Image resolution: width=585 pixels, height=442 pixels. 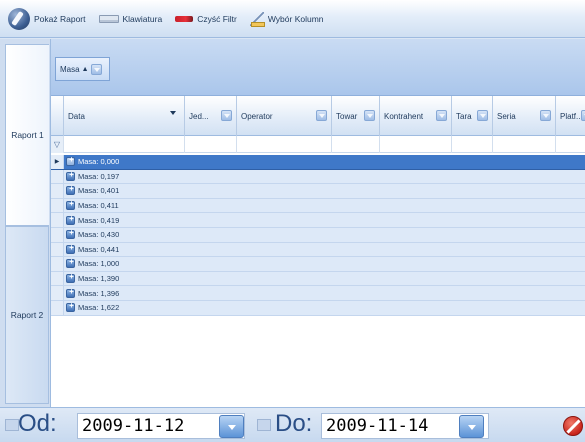 I want to click on column-header-operator: Operator, so click(x=284, y=116).